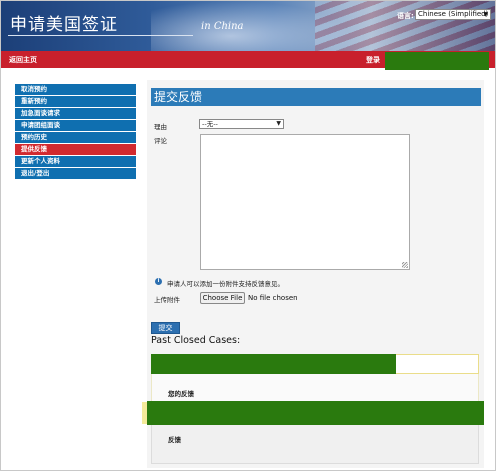 This screenshot has width=496, height=471. What do you see at coordinates (305, 202) in the screenshot?
I see `comment-textarea` at bounding box center [305, 202].